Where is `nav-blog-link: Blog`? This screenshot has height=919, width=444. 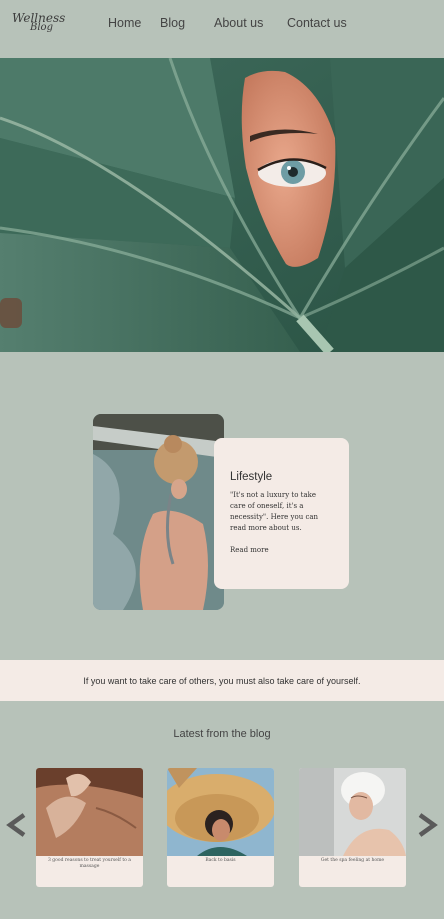
nav-blog-link: Blog is located at coordinates (172, 23).